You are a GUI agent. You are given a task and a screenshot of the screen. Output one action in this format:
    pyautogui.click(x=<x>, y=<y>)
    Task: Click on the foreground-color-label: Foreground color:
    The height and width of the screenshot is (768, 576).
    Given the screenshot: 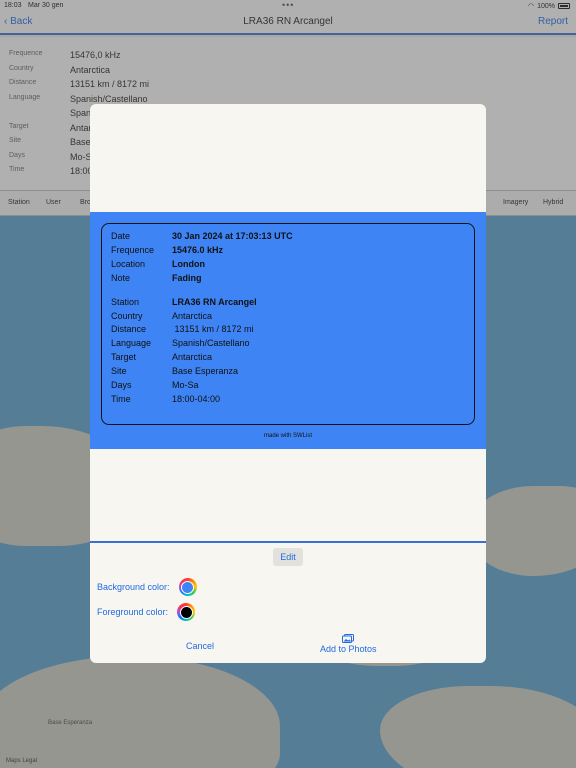 What is the action you would take?
    pyautogui.click(x=133, y=612)
    